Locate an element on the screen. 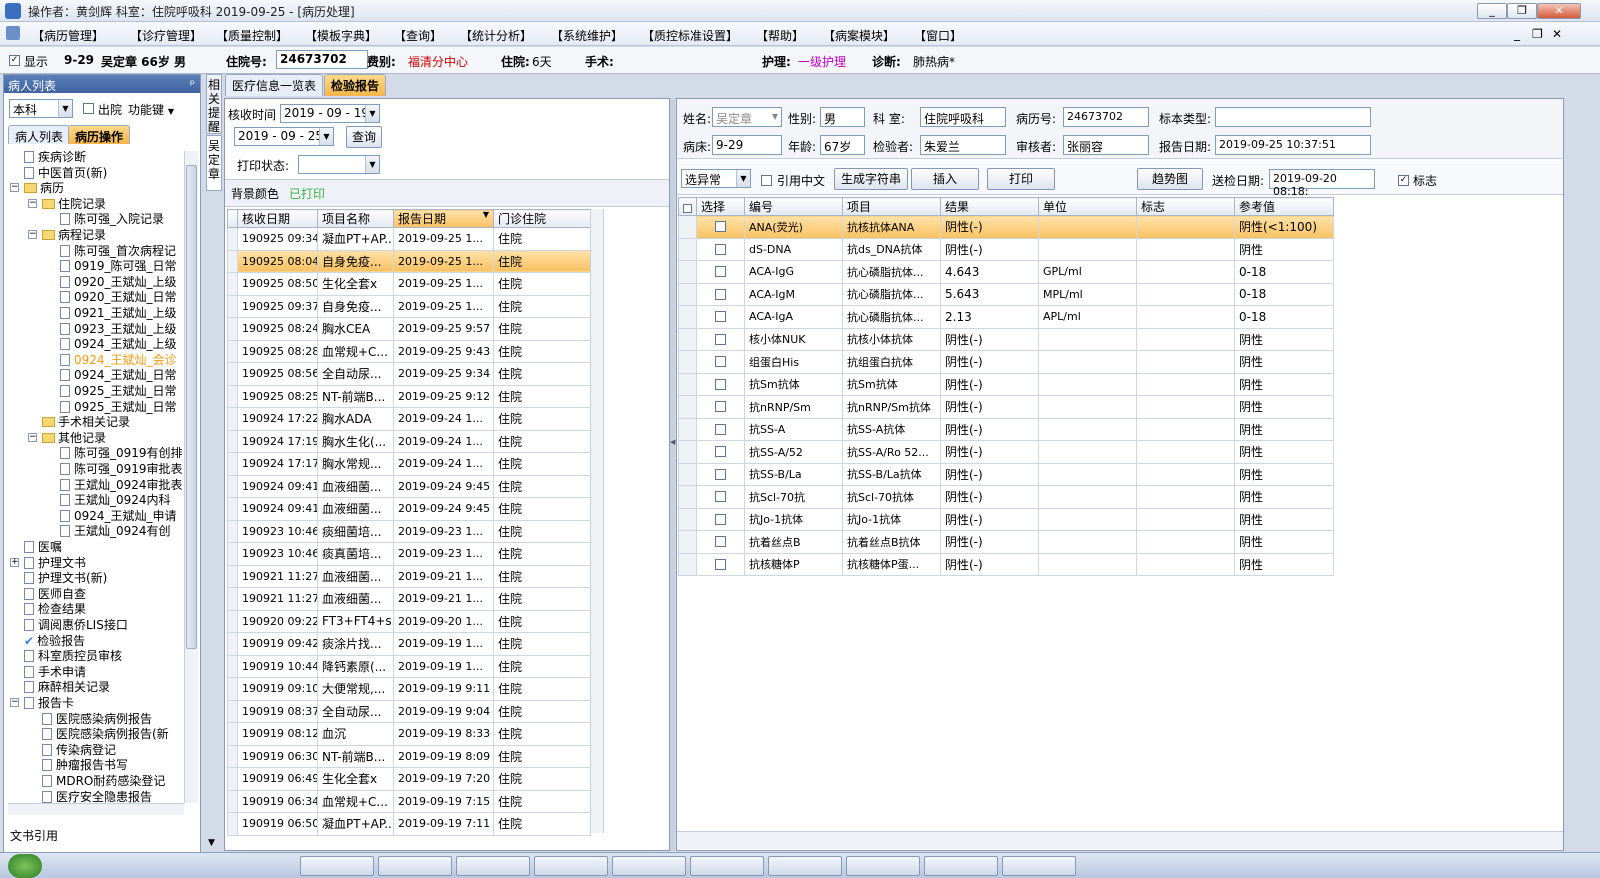 This screenshot has width=1600, height=878. tree-item: 0924_王斌灿_会诊 is located at coordinates (118, 360).